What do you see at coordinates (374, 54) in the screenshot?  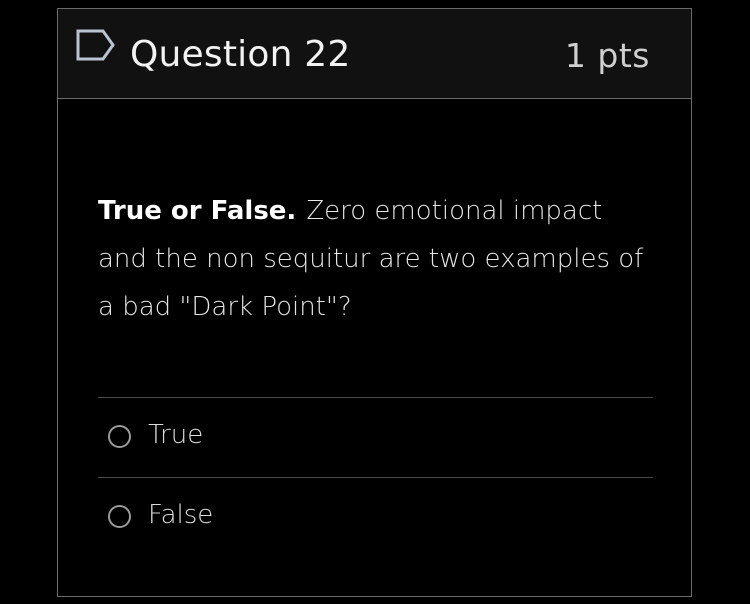 I see `question-header: Question 22 1 pts` at bounding box center [374, 54].